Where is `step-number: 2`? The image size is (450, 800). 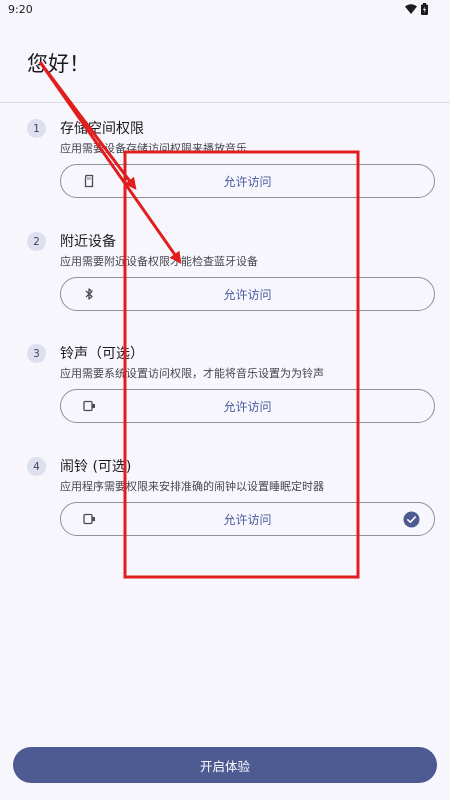
step-number: 2 is located at coordinates (36, 241).